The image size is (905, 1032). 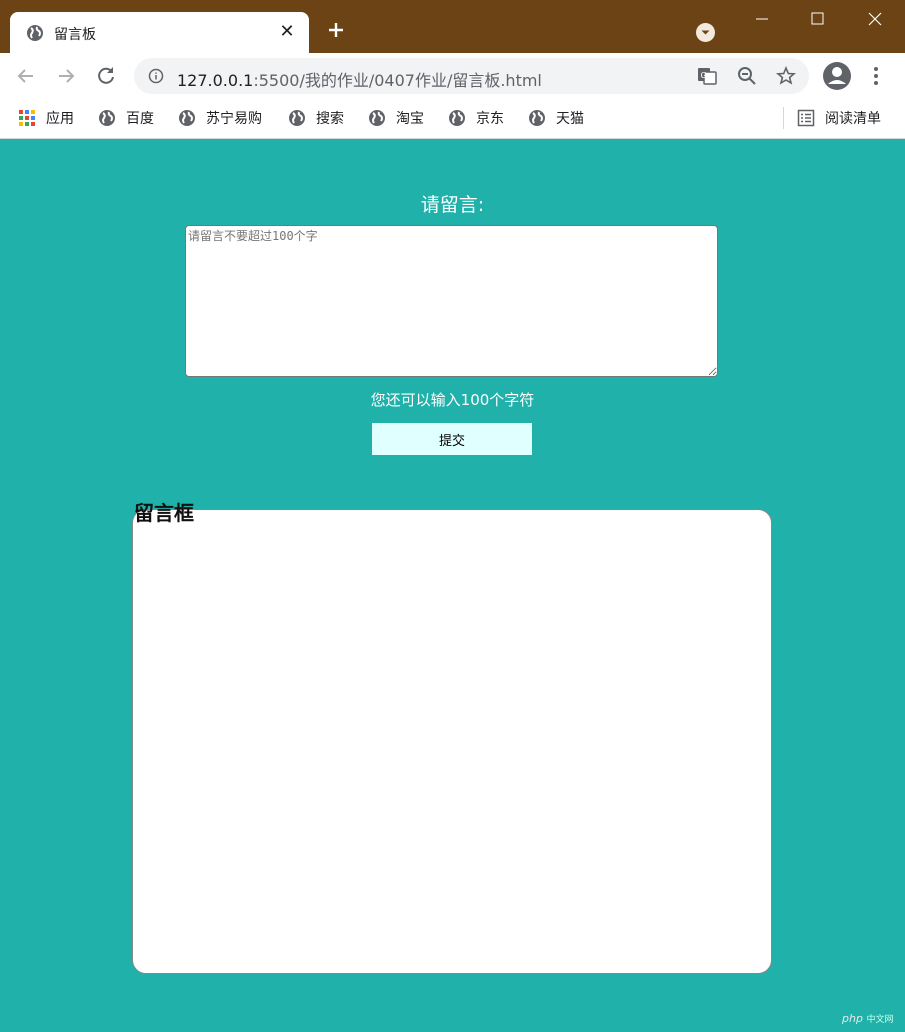 What do you see at coordinates (783, 118) in the screenshot?
I see `bookmarks-separator` at bounding box center [783, 118].